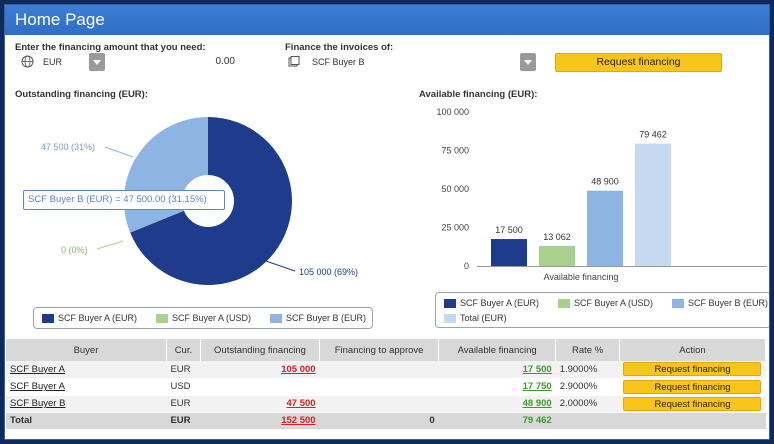 The width and height of the screenshot is (774, 444). I want to click on column-header-outstanding: Outstanding financing, so click(260, 350).